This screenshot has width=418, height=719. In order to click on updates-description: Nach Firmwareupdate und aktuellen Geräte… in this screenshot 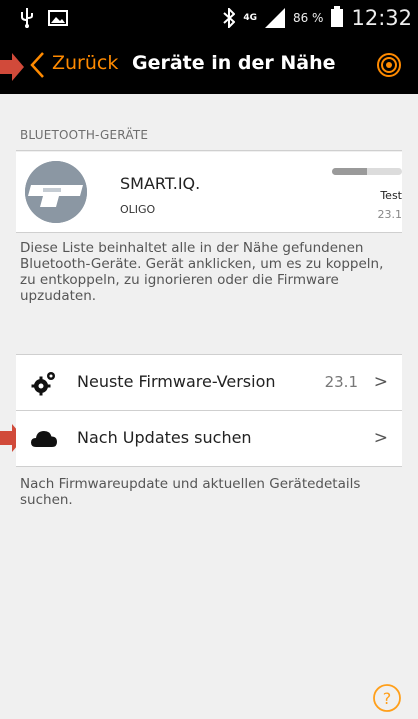, I will do `click(190, 492)`.